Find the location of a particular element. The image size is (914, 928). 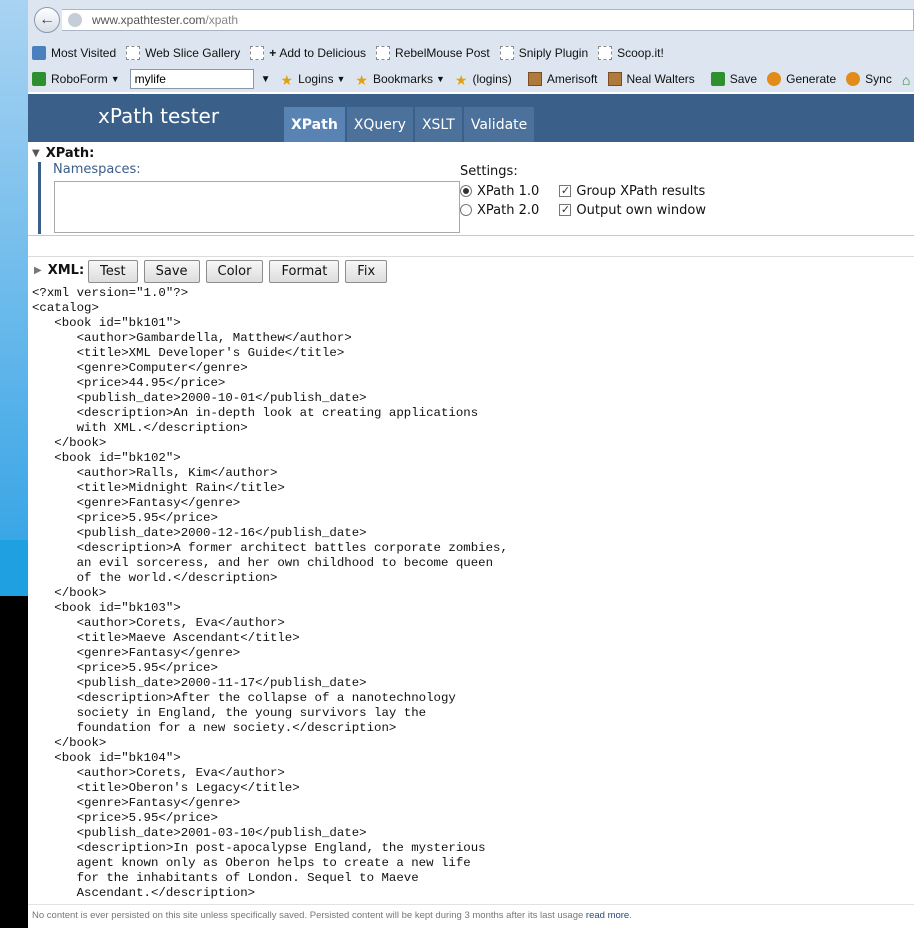

home-icon: ⌂ is located at coordinates (906, 80).